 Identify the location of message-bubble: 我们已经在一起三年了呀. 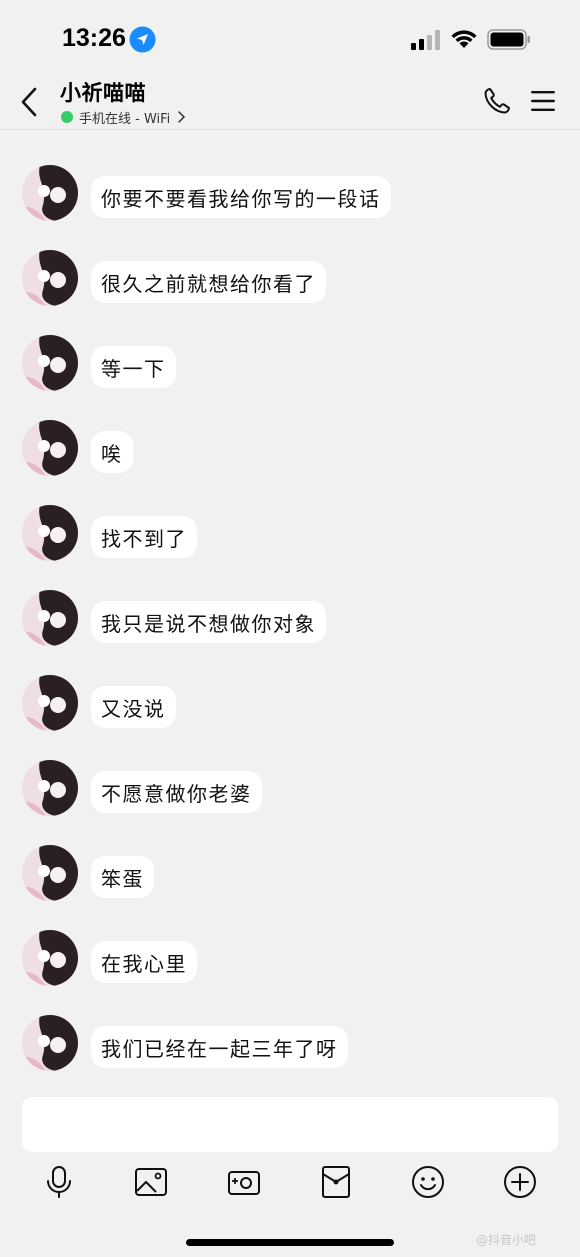
(219, 1047).